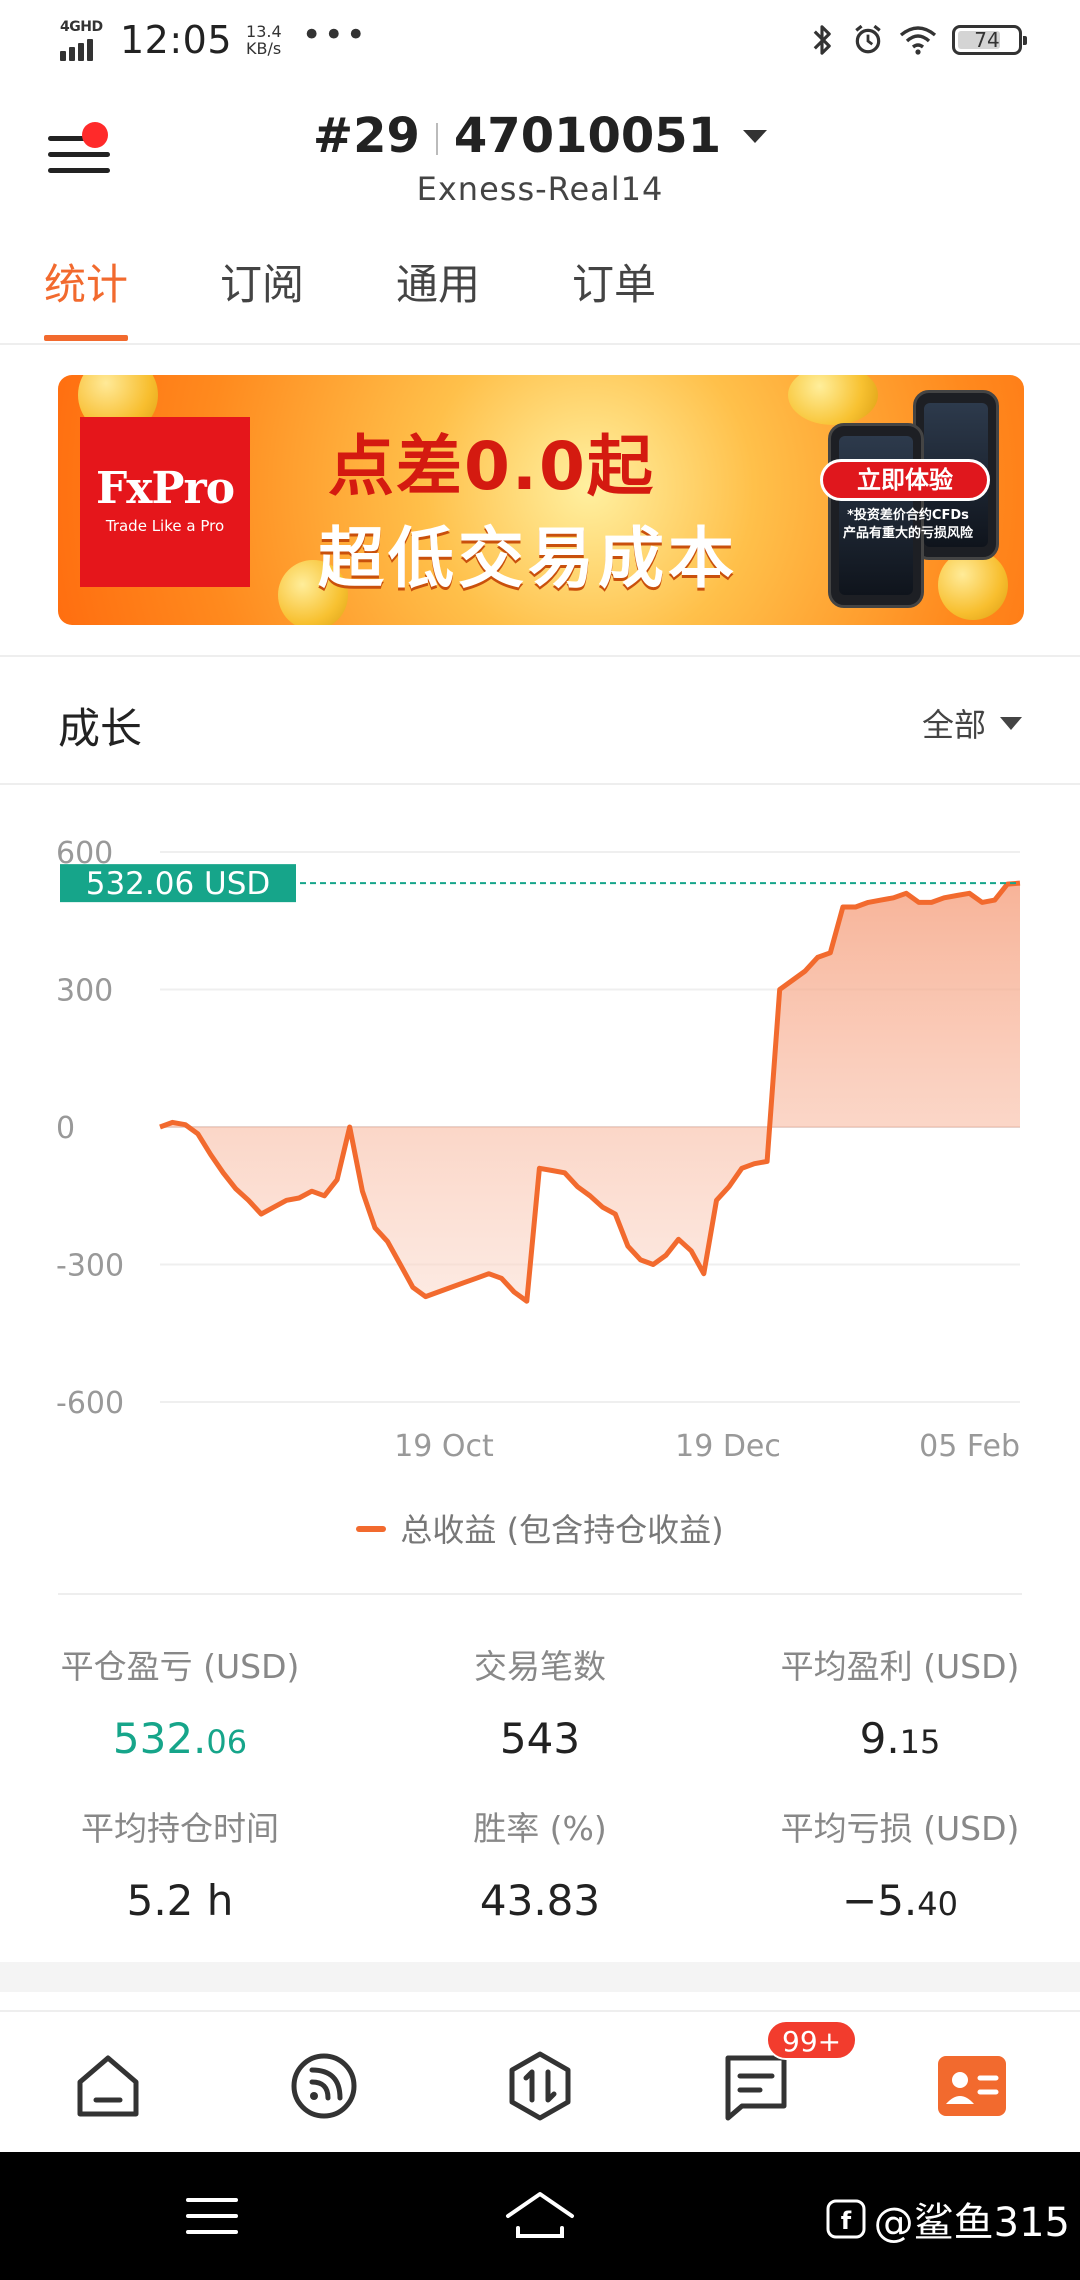  Describe the element at coordinates (180, 1701) in the screenshot. I see `stat-closed-pnl: 平仓盈亏 (USD) 532.06` at that location.